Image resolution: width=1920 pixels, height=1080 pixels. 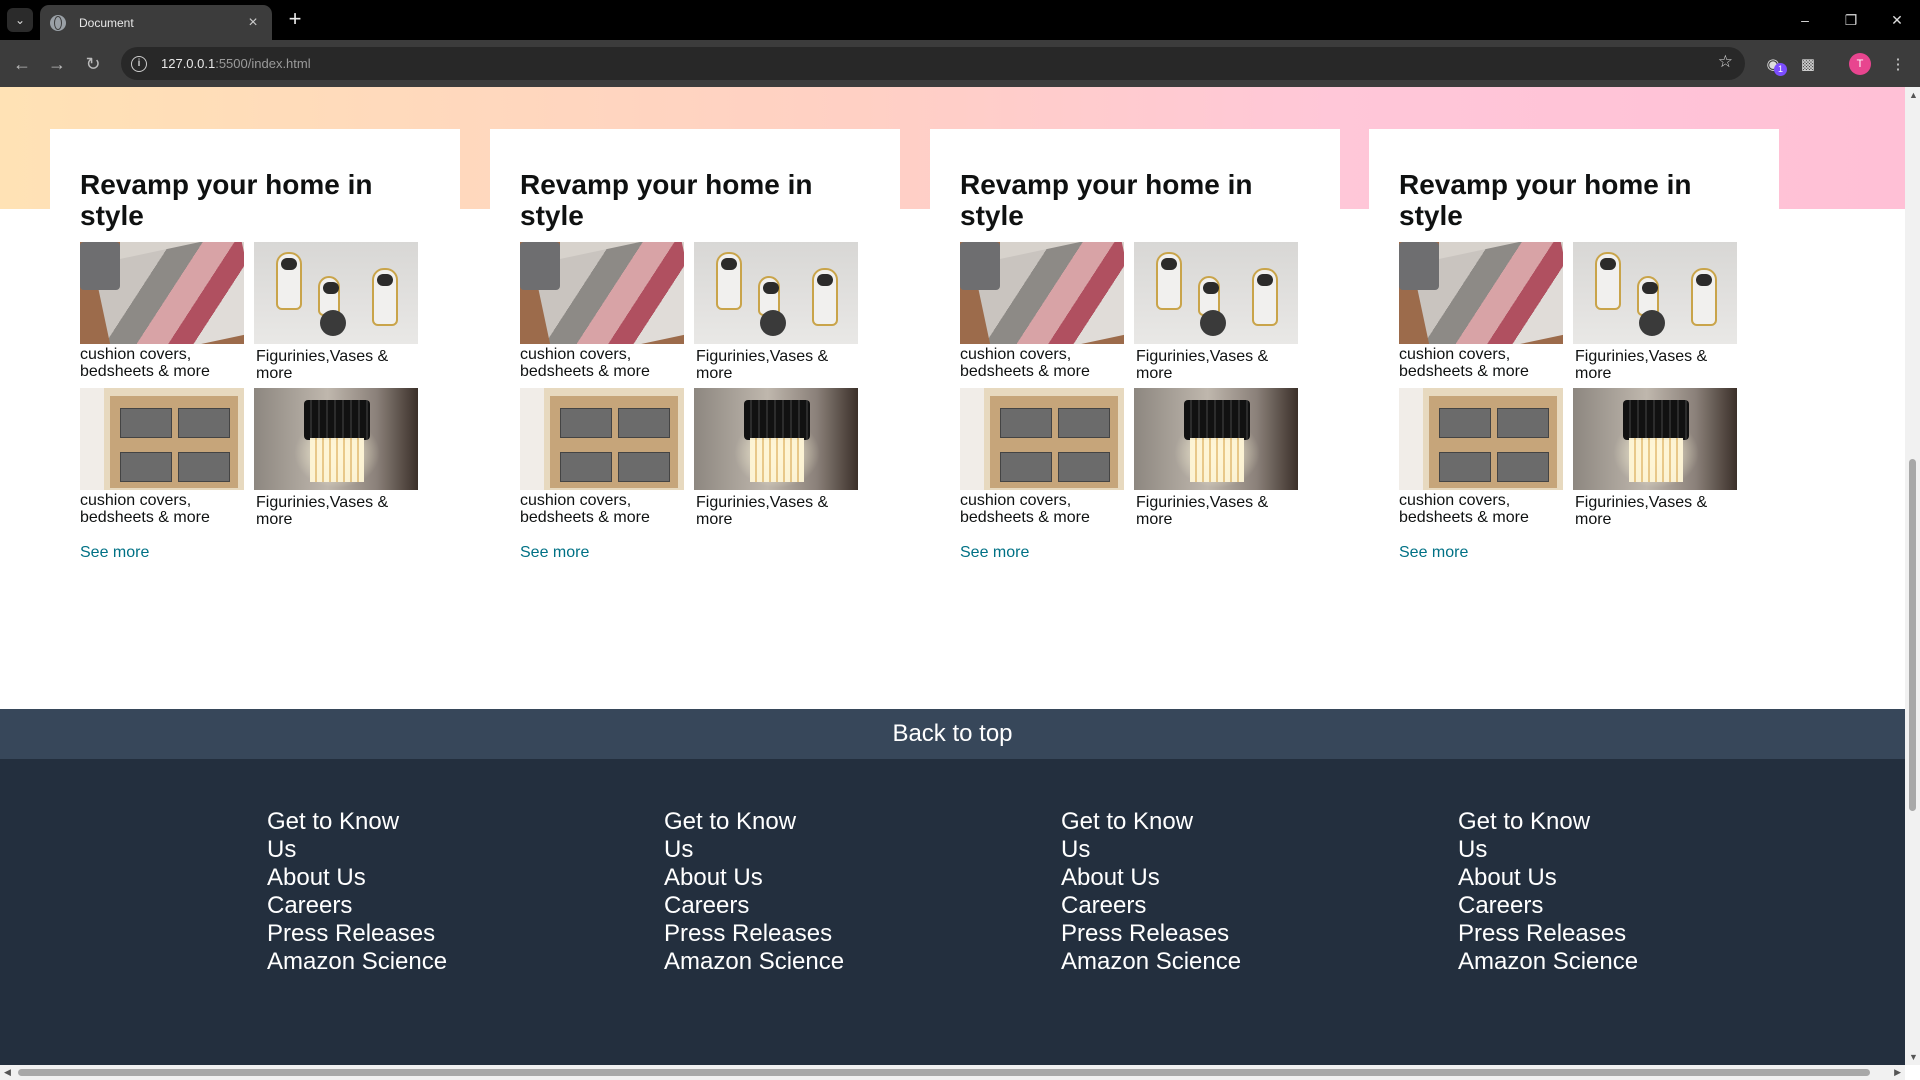 What do you see at coordinates (1725, 62) in the screenshot?
I see `bookmark-star-icon: ☆` at bounding box center [1725, 62].